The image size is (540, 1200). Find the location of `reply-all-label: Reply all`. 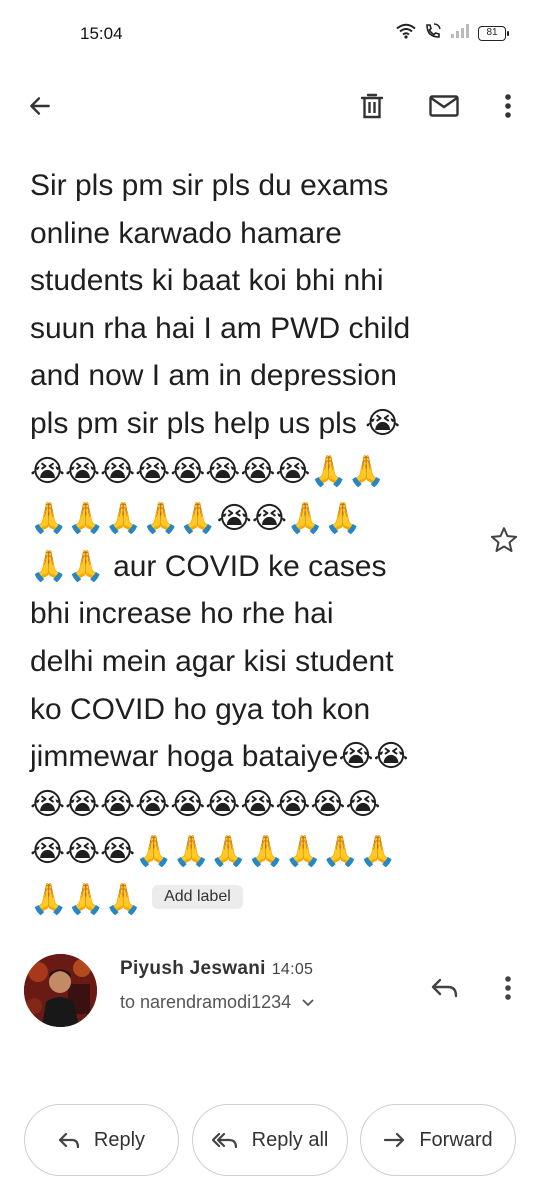

reply-all-label: Reply all is located at coordinates (290, 1139).